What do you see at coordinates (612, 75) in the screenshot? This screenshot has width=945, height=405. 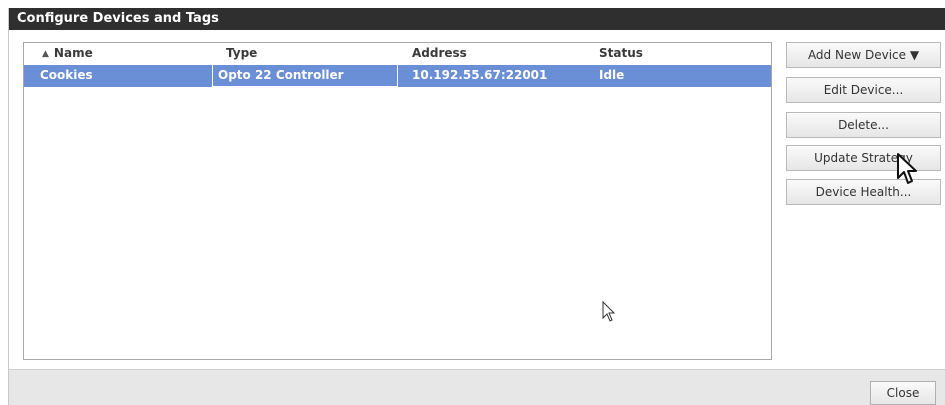 I see `cell-status: Idle` at bounding box center [612, 75].